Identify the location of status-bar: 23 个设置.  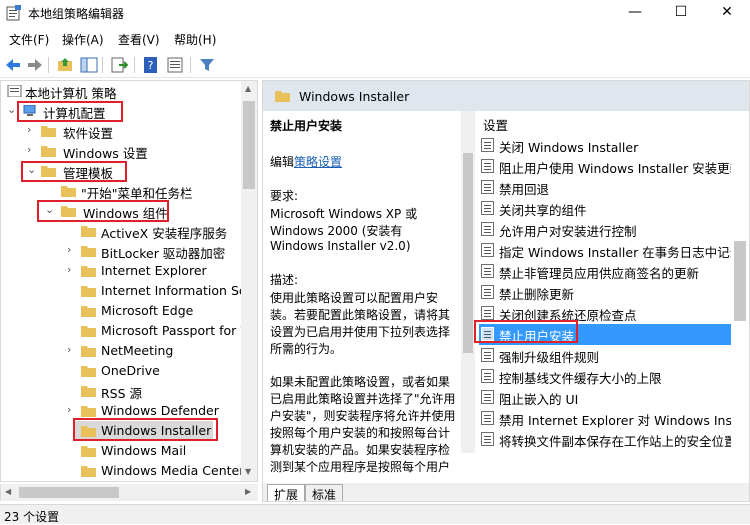
(375, 514).